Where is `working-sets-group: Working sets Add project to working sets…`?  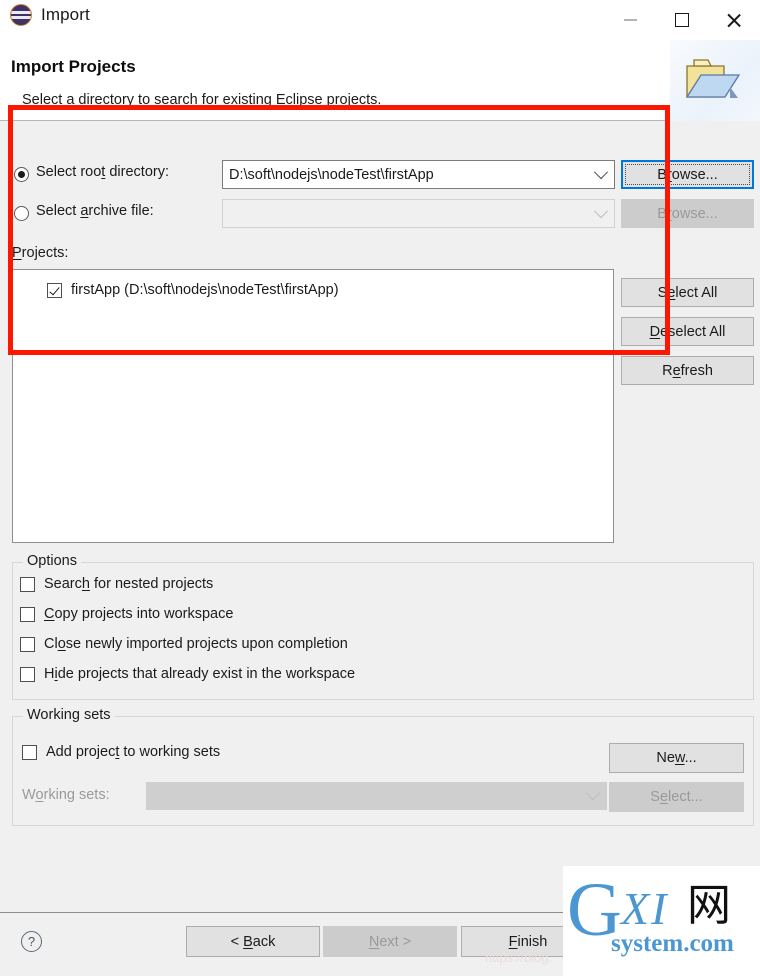
working-sets-group: Working sets Add project to working sets… is located at coordinates (383, 766).